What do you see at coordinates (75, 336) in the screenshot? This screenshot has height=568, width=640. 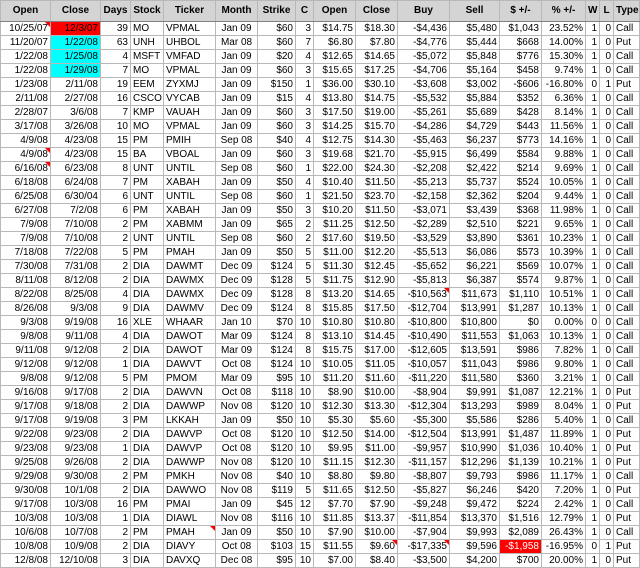 I see `cell-close-date: 9/11/08` at bounding box center [75, 336].